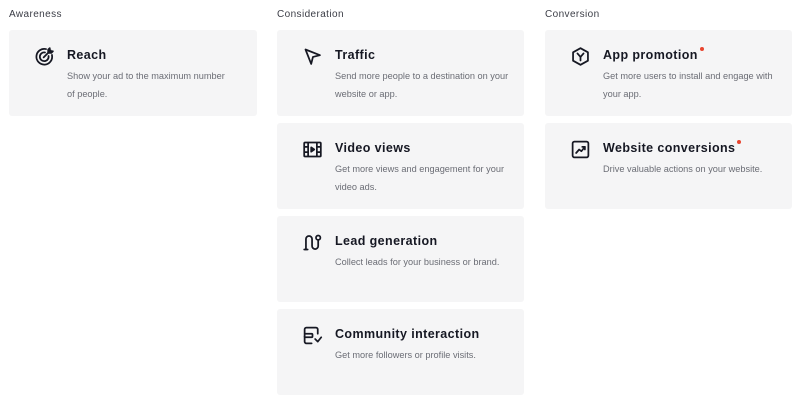 This screenshot has height=405, width=802. Describe the element at coordinates (355, 55) in the screenshot. I see `objective-title: Traffic` at that location.